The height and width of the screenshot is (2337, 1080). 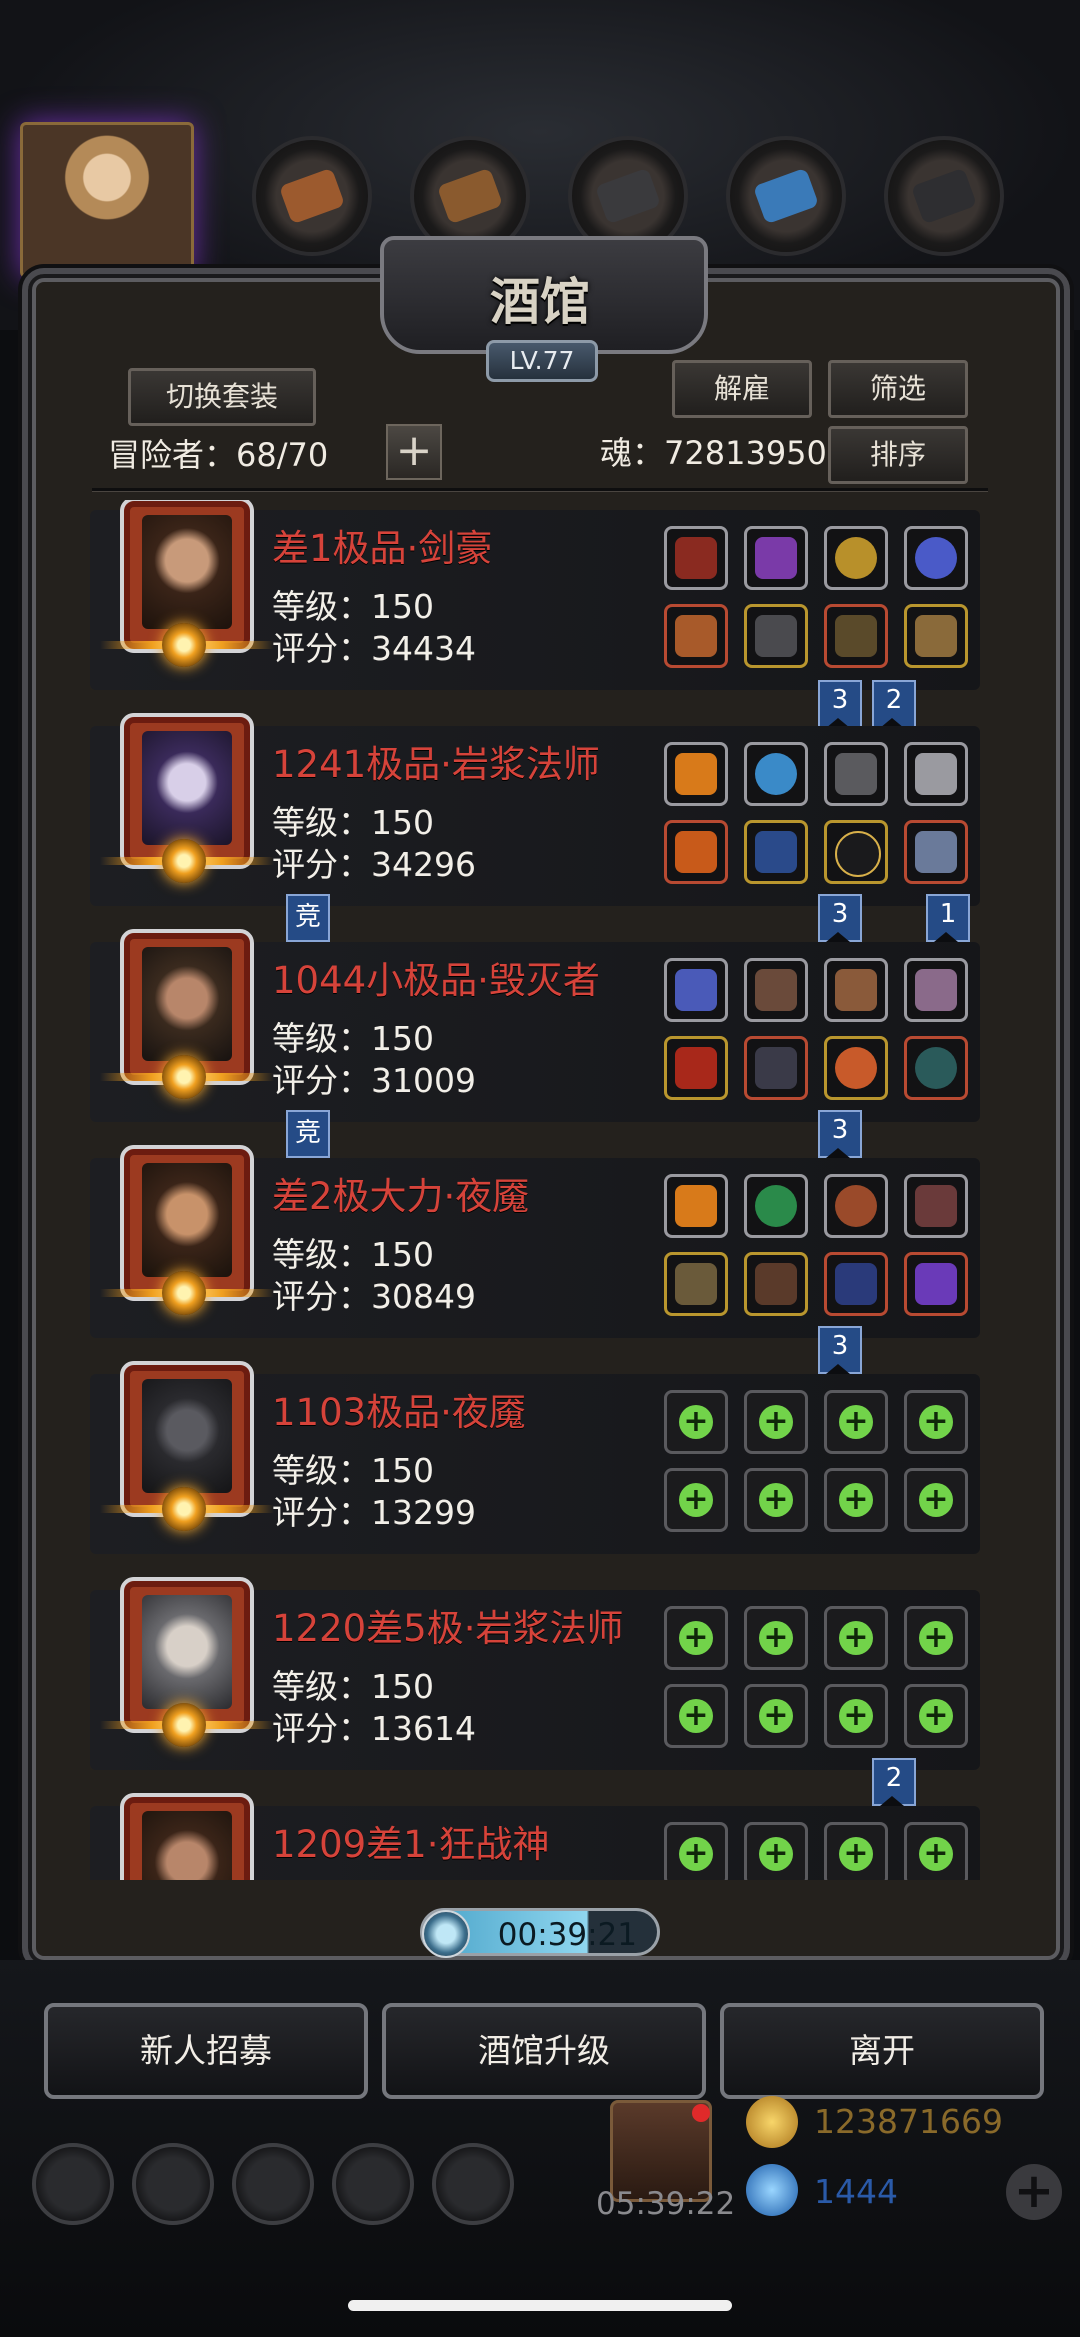 I want to click on guild-icon, so click(x=273, y=2184).